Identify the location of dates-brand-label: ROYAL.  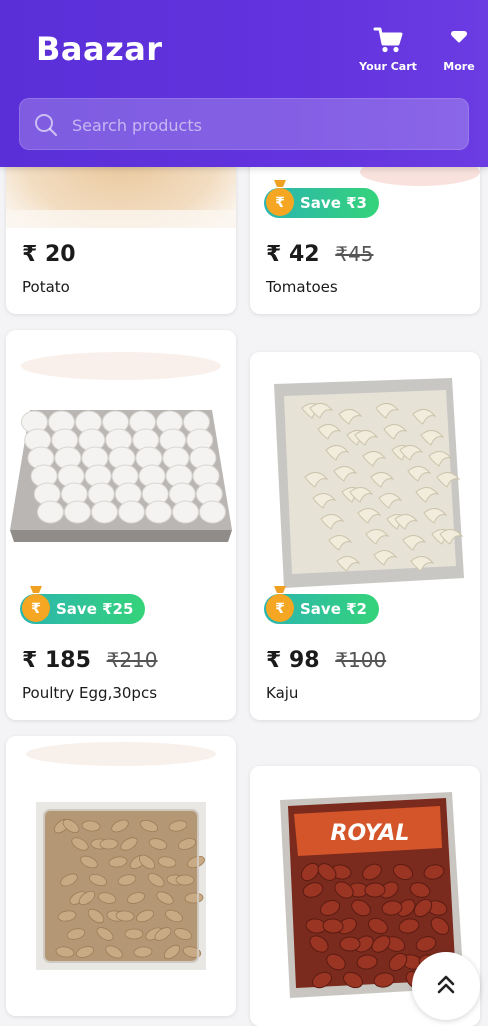
(370, 833).